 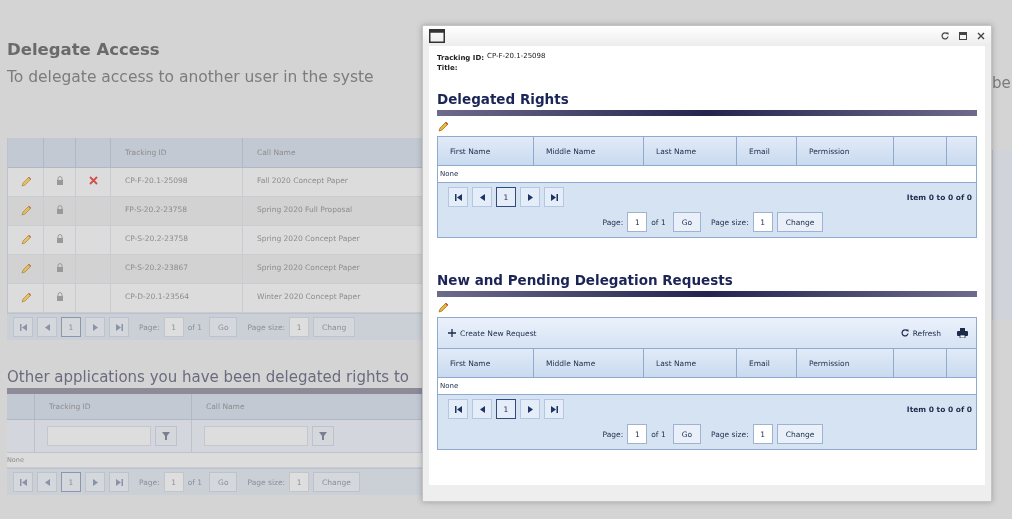 I want to click on section-heading: Delegated Rights, so click(x=503, y=99).